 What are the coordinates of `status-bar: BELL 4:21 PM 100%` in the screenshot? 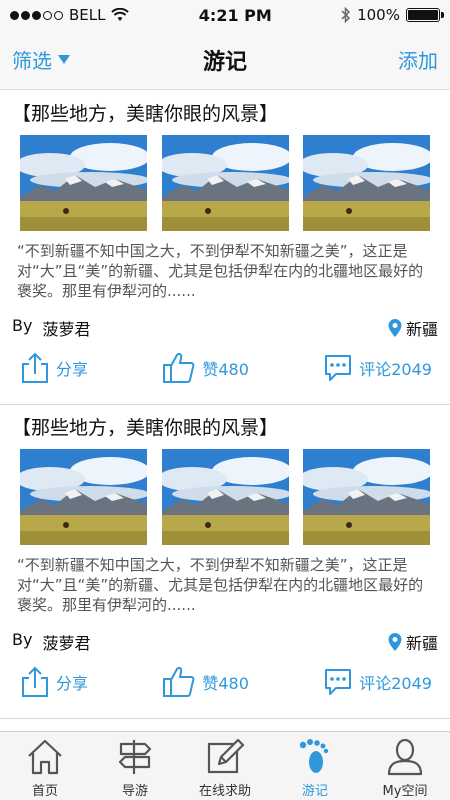 It's located at (225, 15).